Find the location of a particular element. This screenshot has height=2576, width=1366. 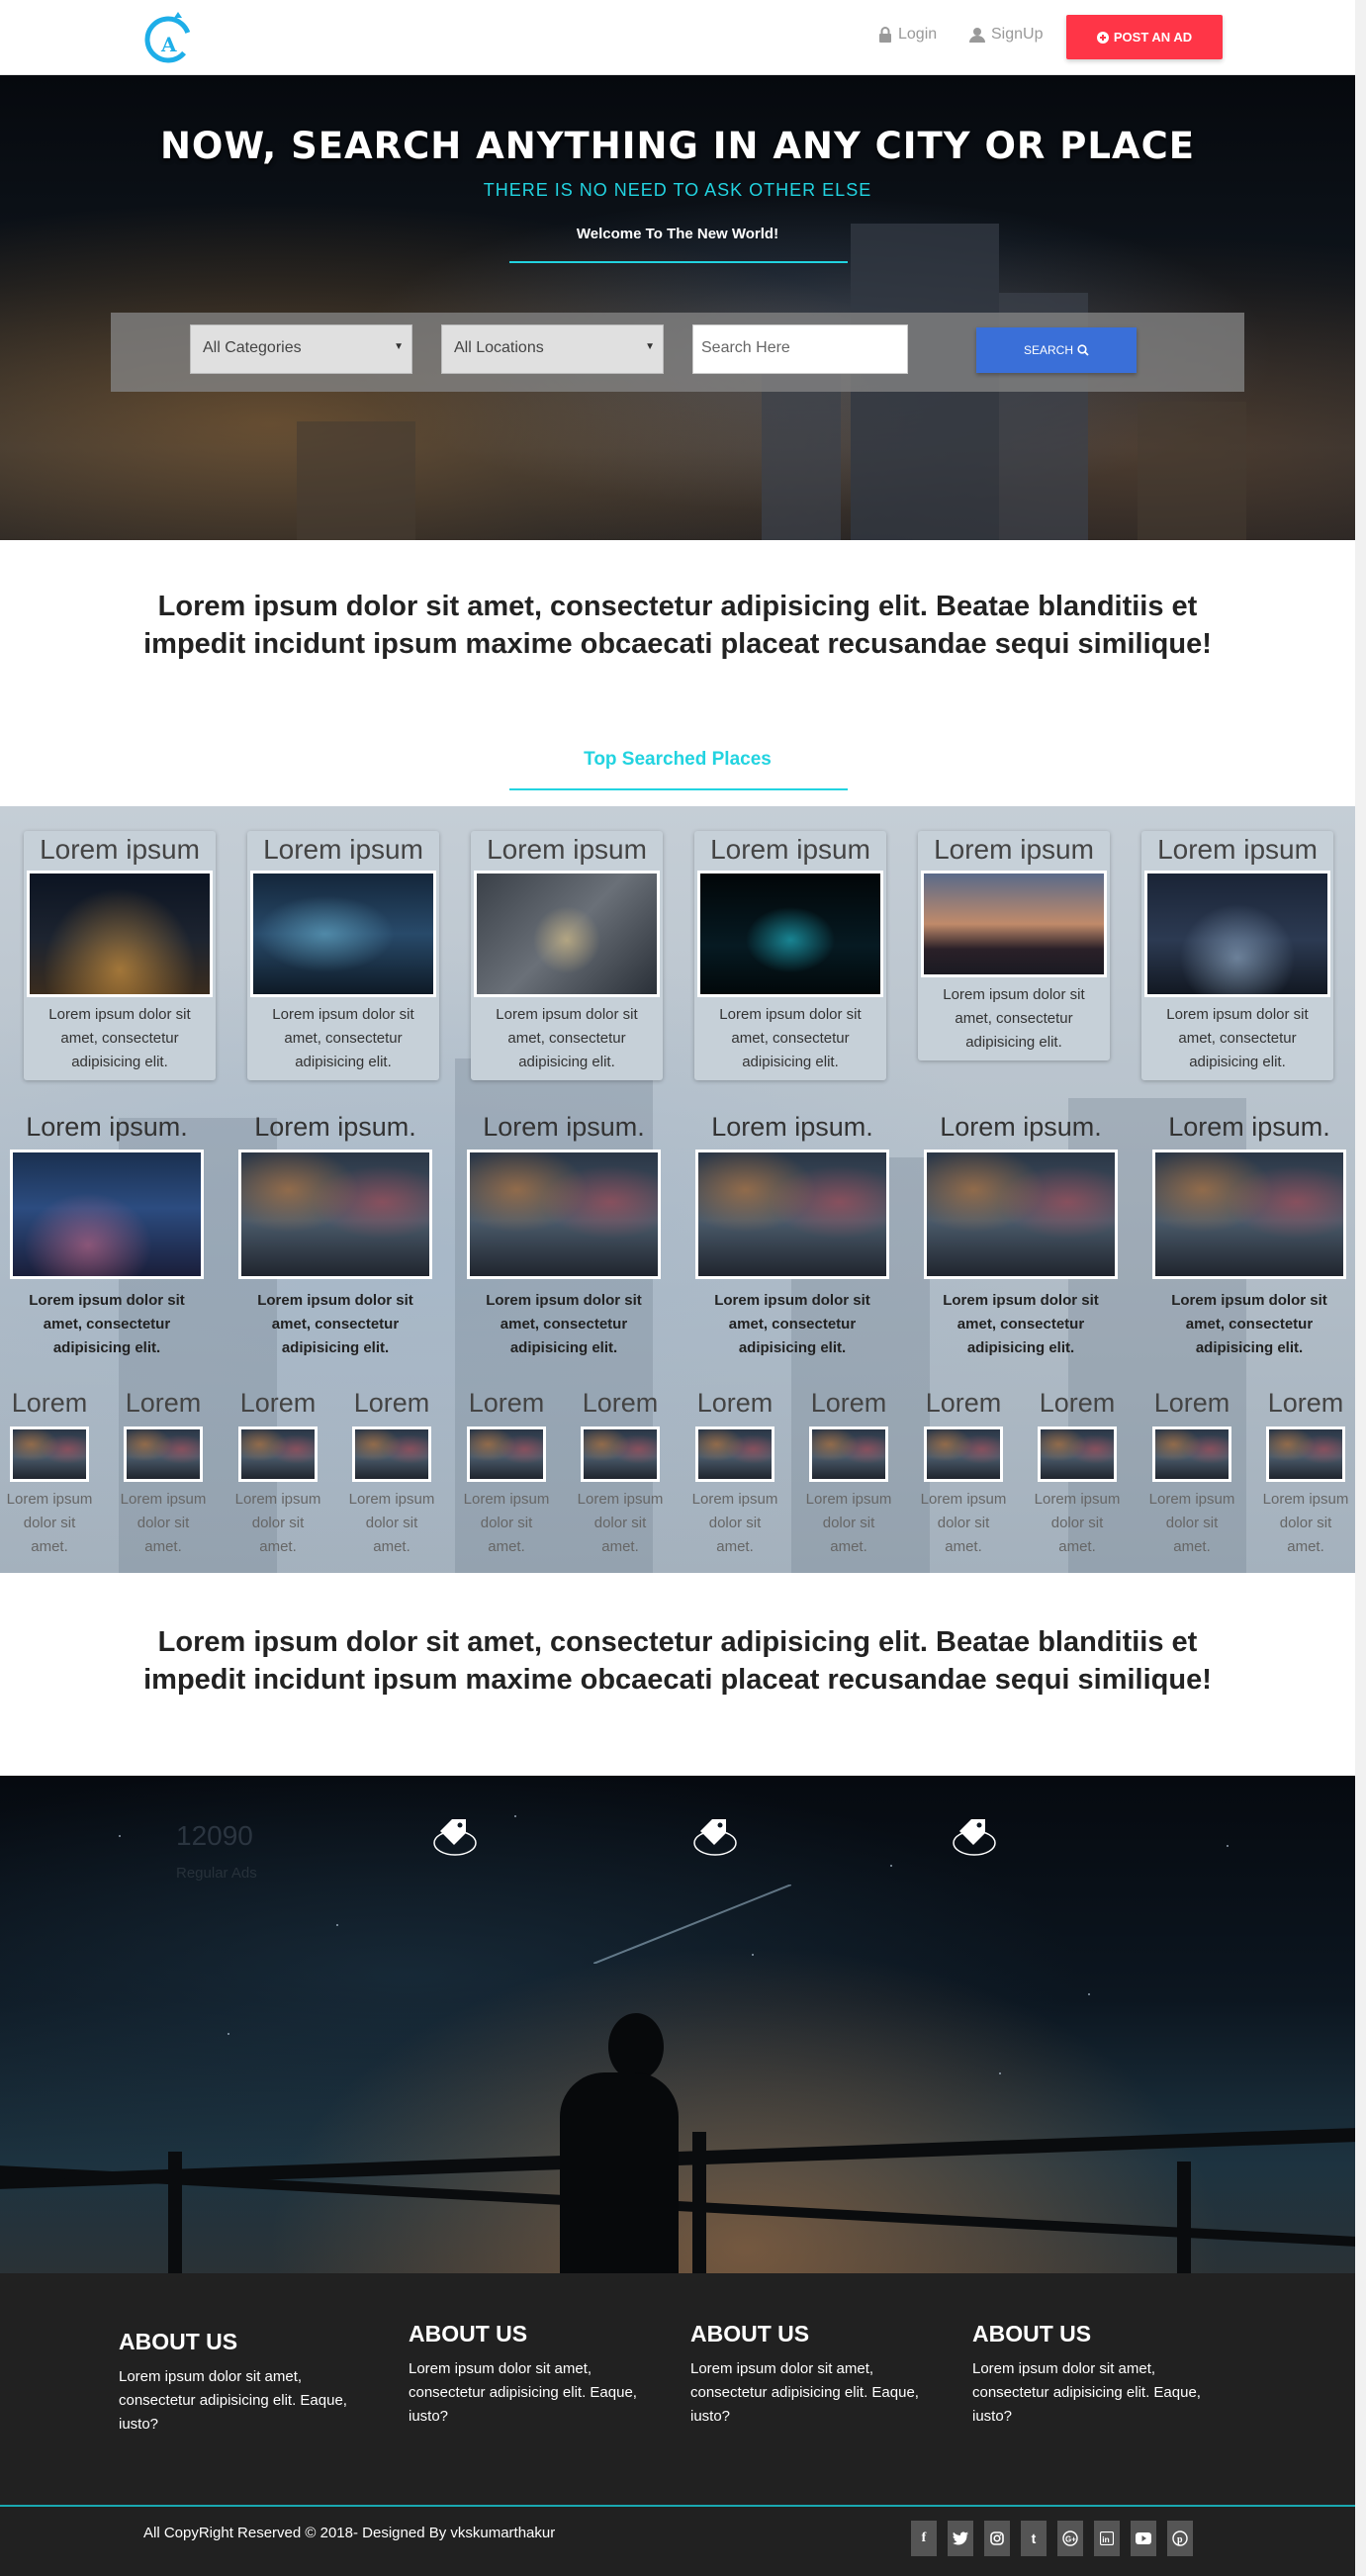

category-select: All Categories ▼ is located at coordinates (301, 349).